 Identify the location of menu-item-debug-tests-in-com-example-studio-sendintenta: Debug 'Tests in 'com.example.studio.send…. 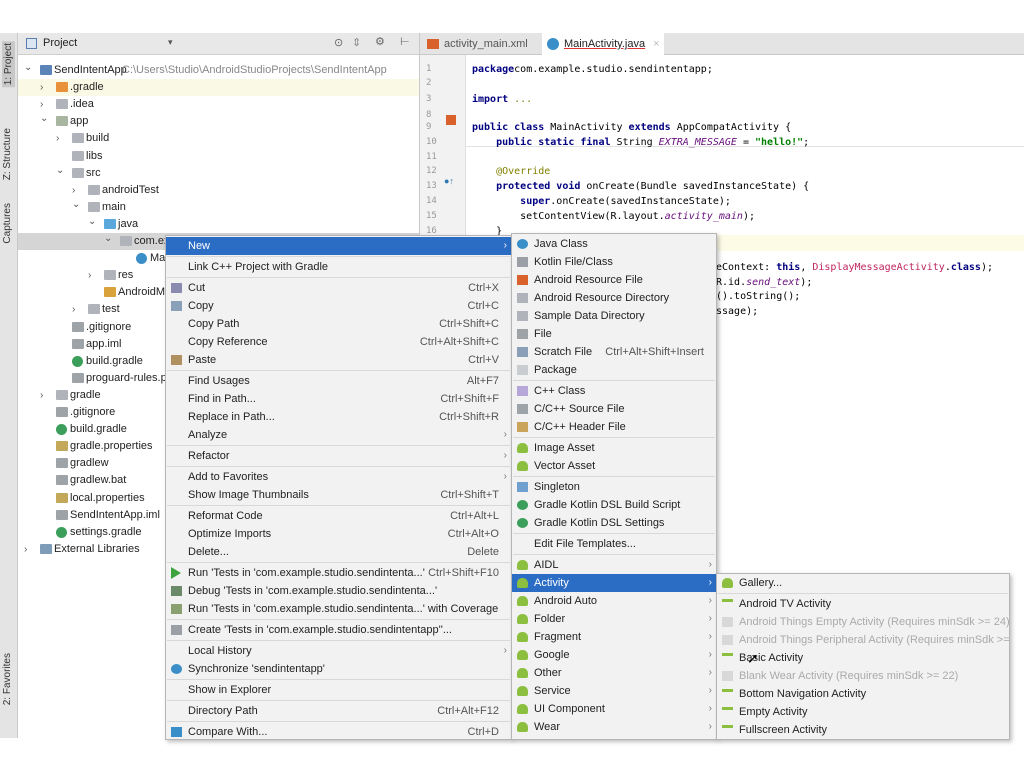
(338, 591).